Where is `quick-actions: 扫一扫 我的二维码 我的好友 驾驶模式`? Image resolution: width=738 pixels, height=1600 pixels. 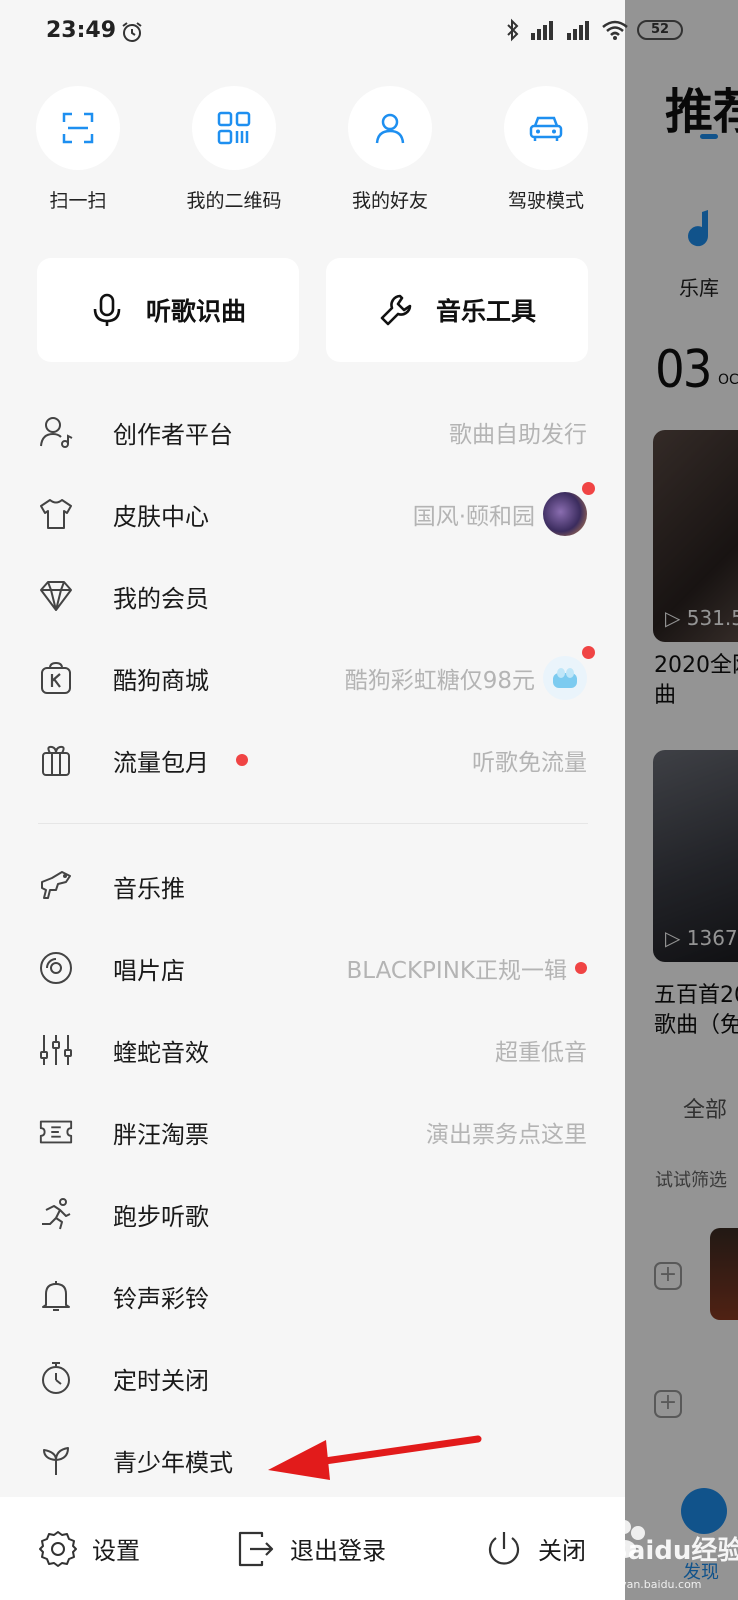
quick-actions: 扫一扫 我的二维码 我的好友 驾驶模式 is located at coordinates (312, 151).